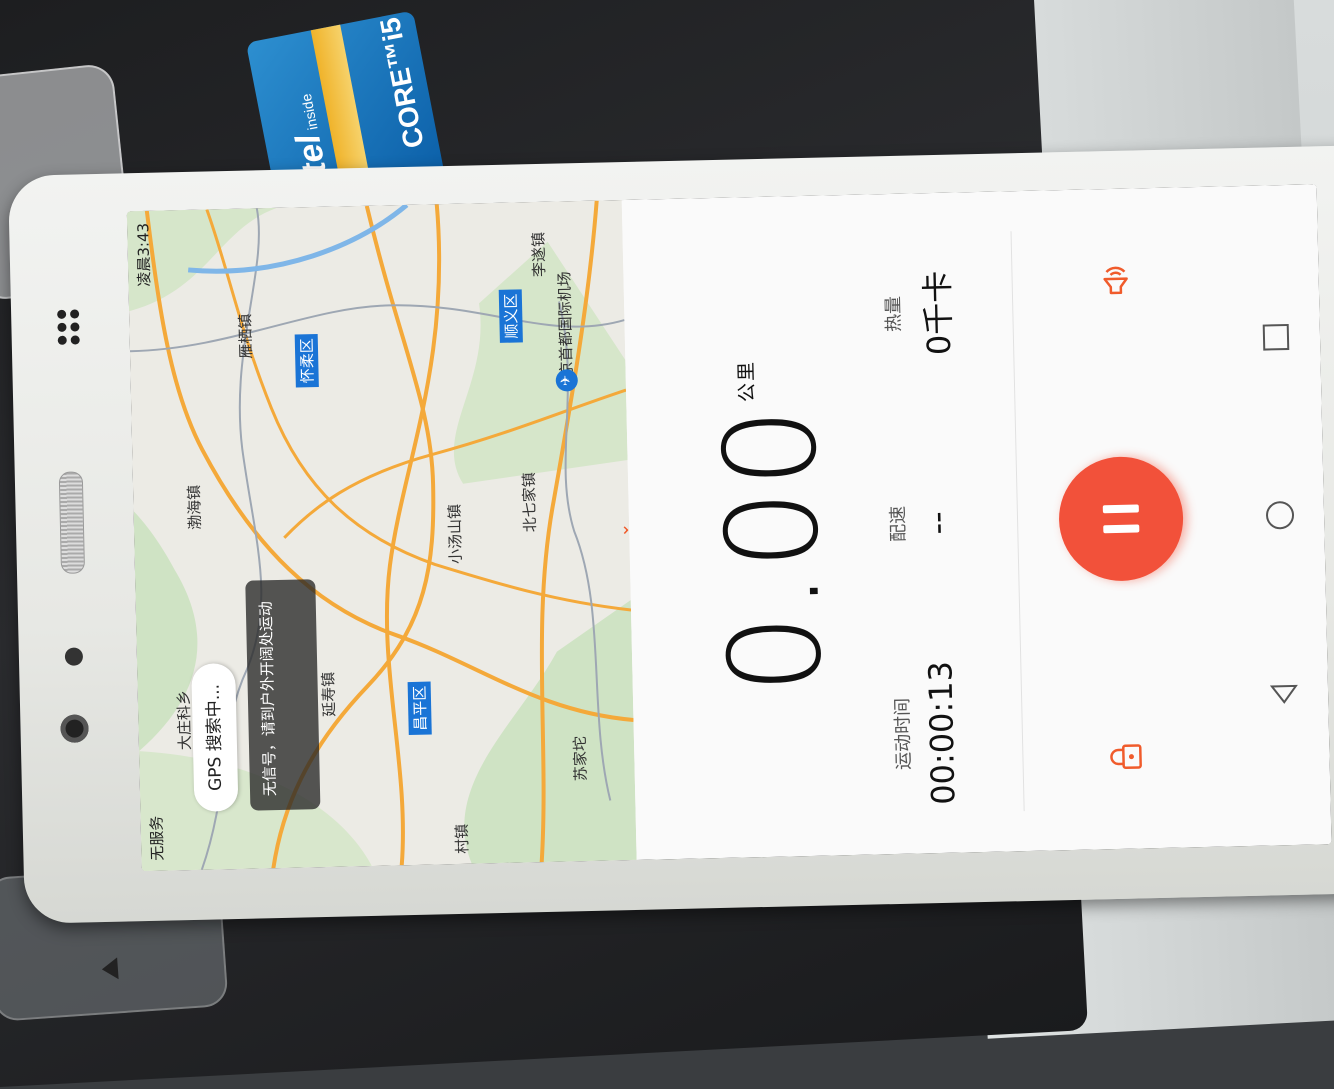  What do you see at coordinates (937, 523) in the screenshot?
I see `pace-value: --` at bounding box center [937, 523].